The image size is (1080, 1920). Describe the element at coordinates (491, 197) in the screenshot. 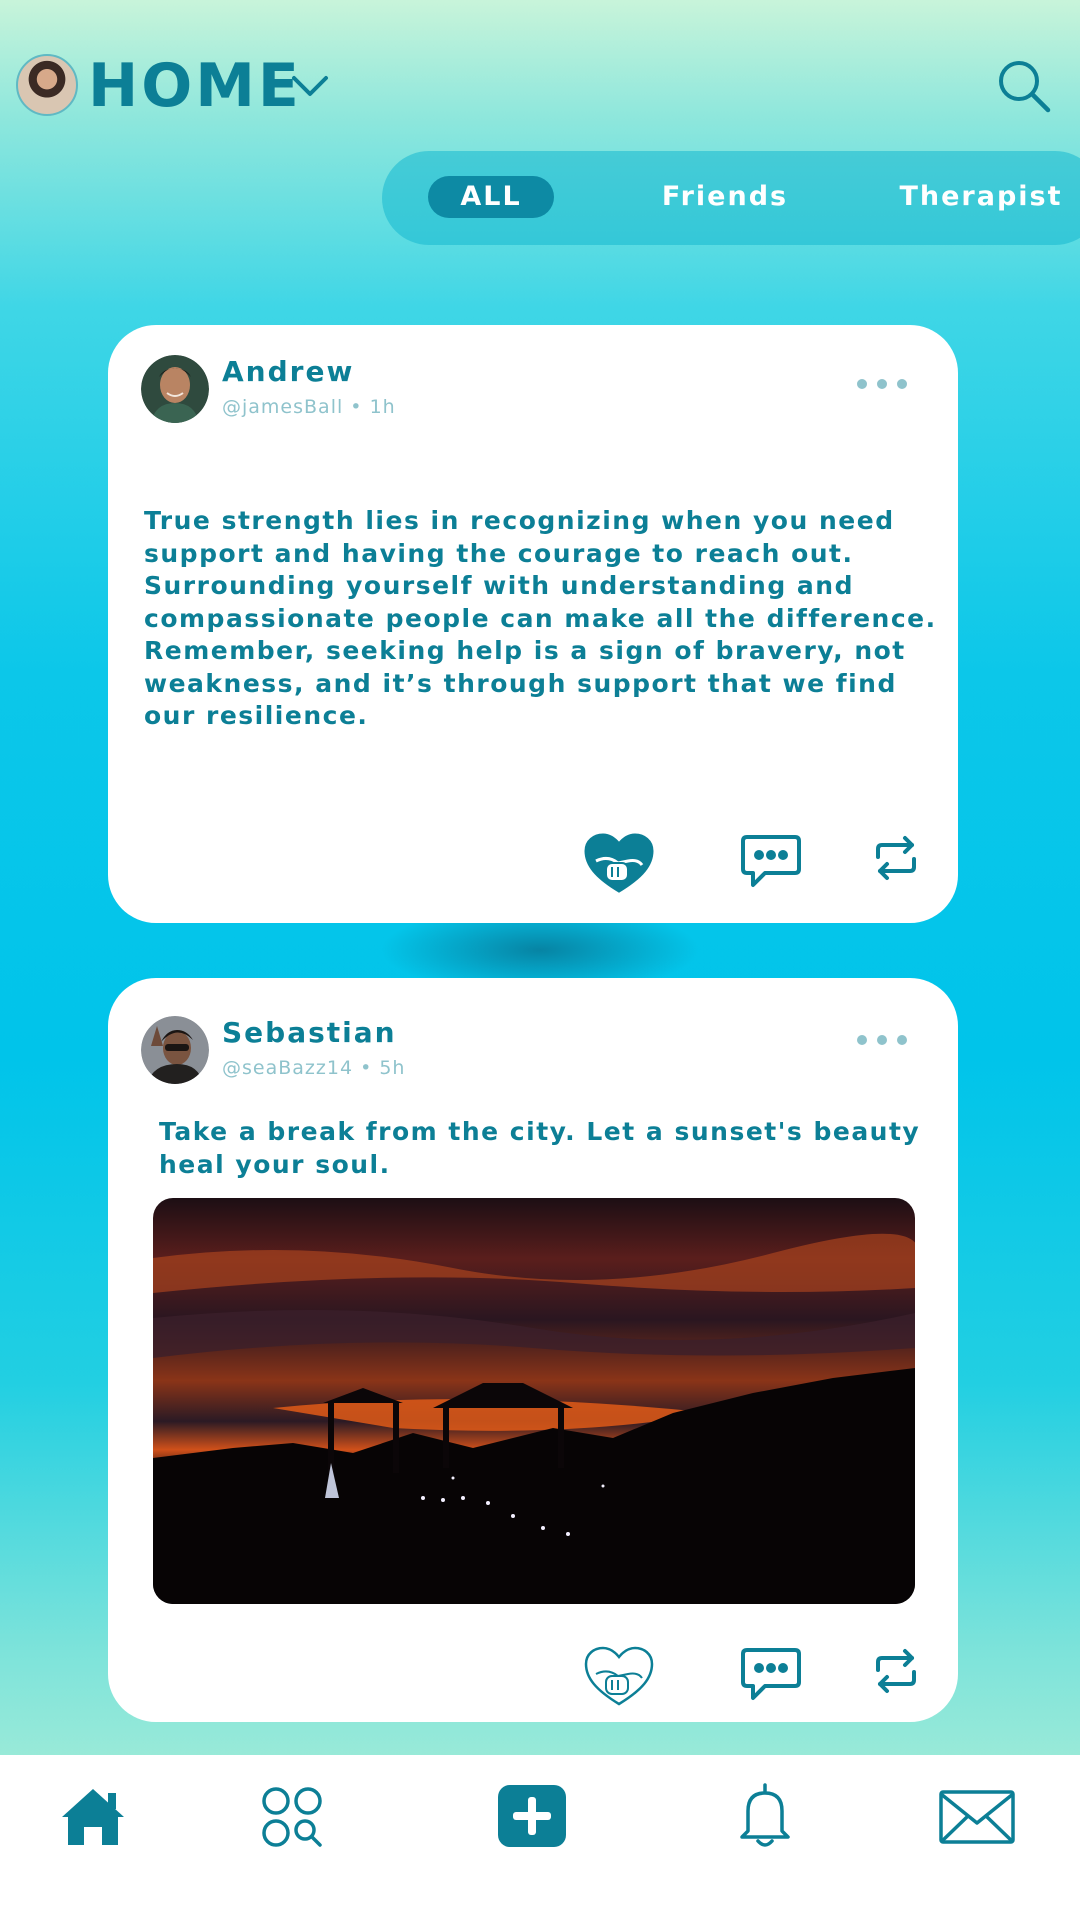

I see `tab-all: ALL` at that location.